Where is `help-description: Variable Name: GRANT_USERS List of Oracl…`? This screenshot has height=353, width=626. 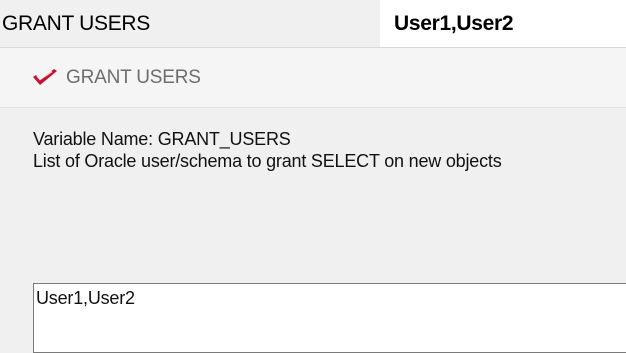
help-description: Variable Name: GRANT_USERS List of Oracl… is located at coordinates (267, 150).